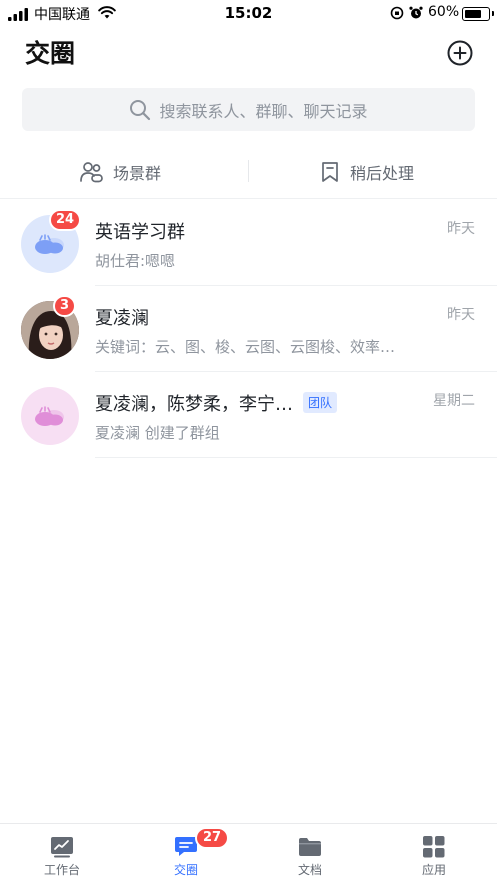  I want to click on unread-badge: 24, so click(65, 220).